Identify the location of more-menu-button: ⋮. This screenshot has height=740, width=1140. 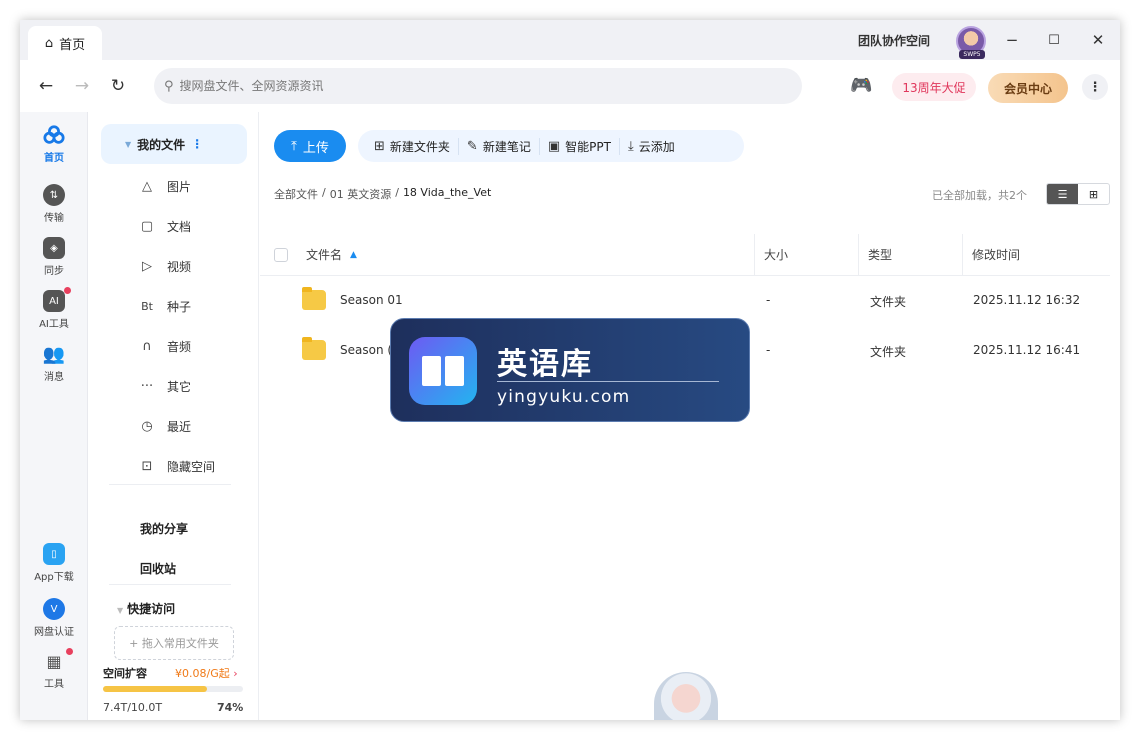
(1095, 87).